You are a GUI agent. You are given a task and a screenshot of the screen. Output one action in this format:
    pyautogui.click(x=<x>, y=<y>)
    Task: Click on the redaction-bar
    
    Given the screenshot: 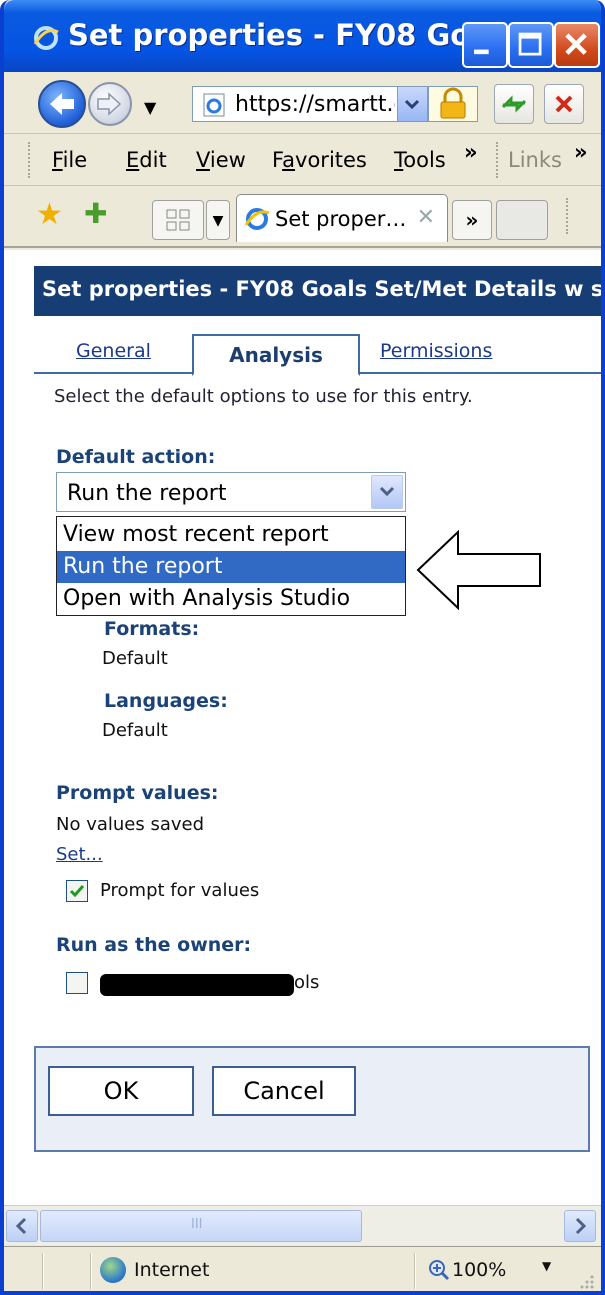 What is the action you would take?
    pyautogui.click(x=197, y=985)
    